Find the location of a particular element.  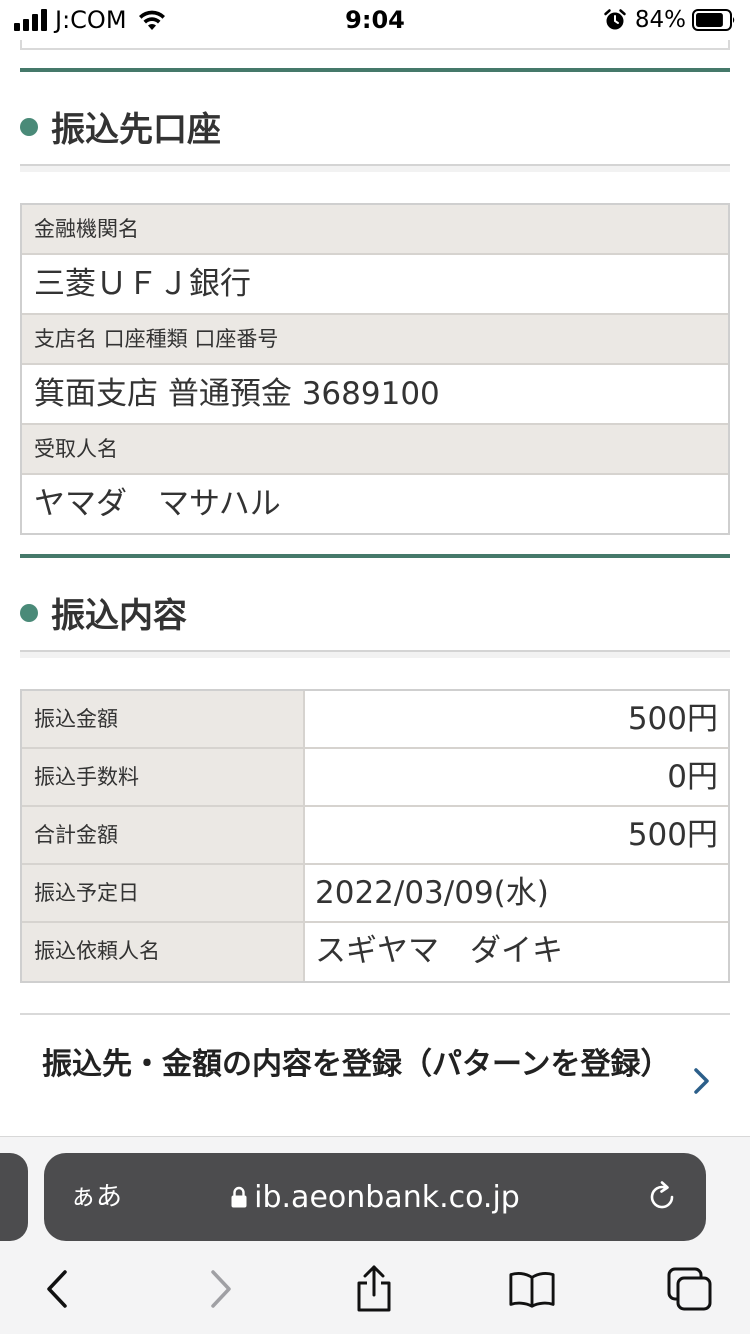

section-title: 振込内容 is located at coordinates (119, 616).